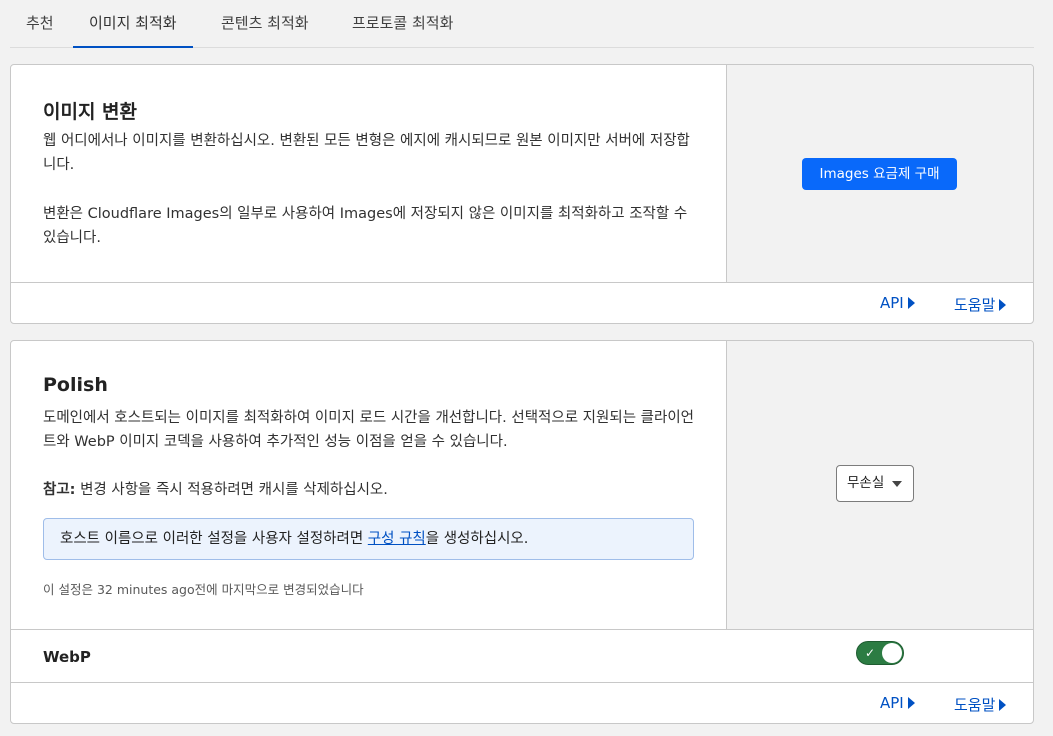 Image resolution: width=1053 pixels, height=736 pixels. I want to click on purchase-images-plan-button: Images 요금제 구매, so click(879, 174).